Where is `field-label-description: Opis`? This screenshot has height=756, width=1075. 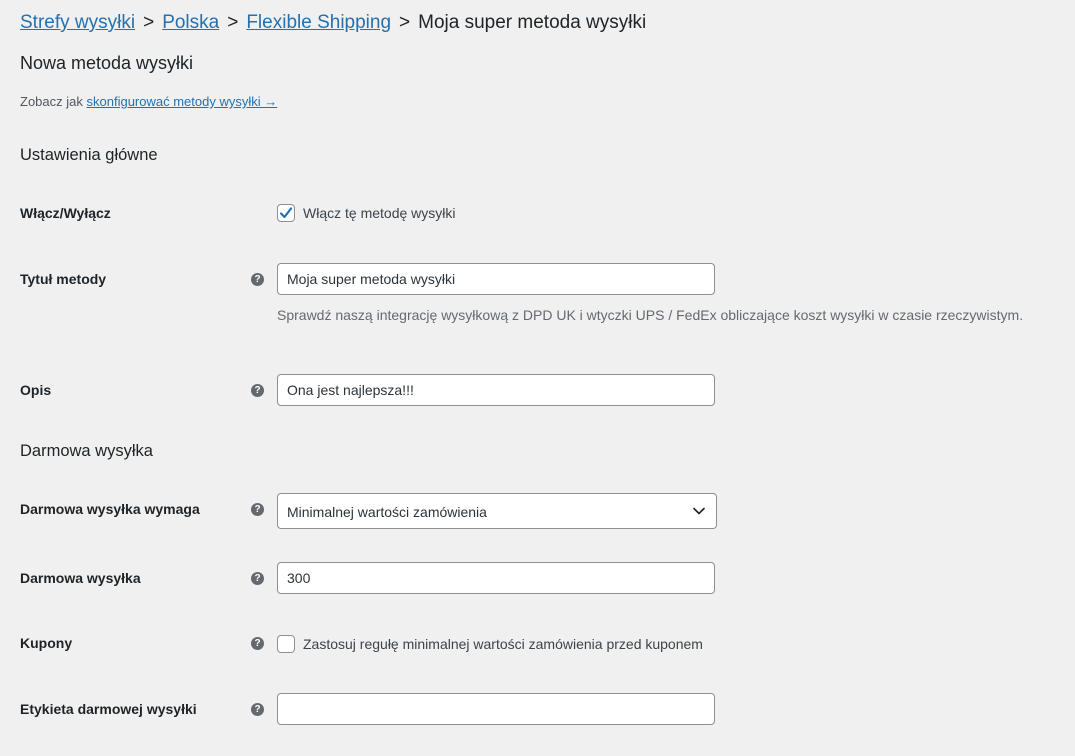 field-label-description: Opis is located at coordinates (36, 390).